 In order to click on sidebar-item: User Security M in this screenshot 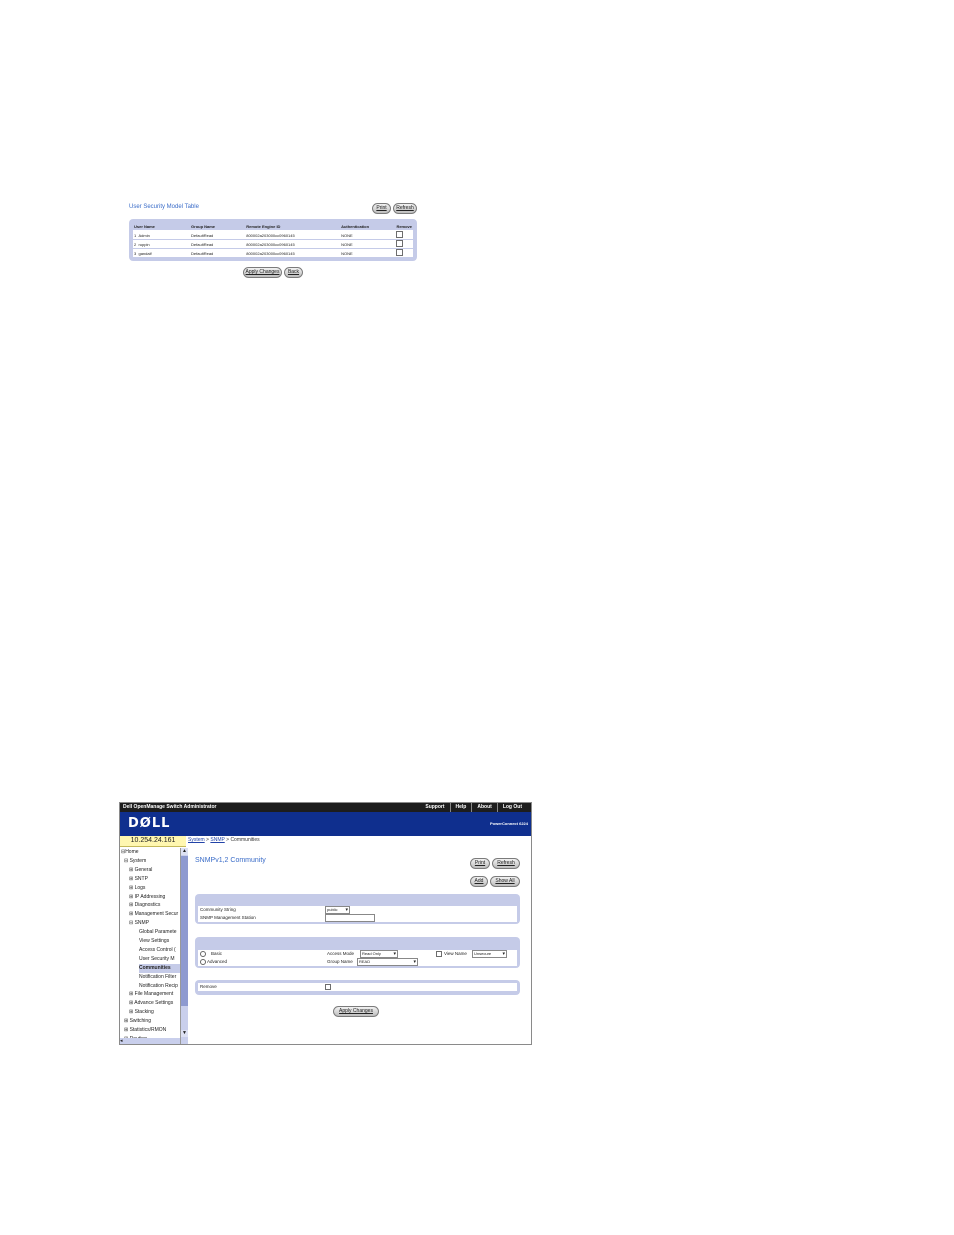, I will do `click(157, 959)`.